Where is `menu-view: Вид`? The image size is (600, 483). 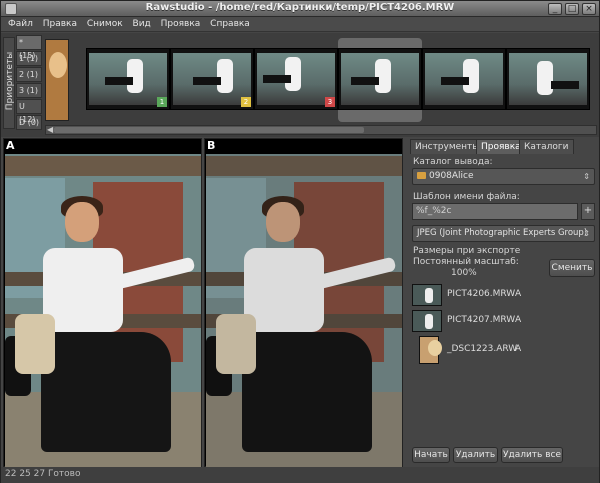 menu-view: Вид is located at coordinates (142, 24).